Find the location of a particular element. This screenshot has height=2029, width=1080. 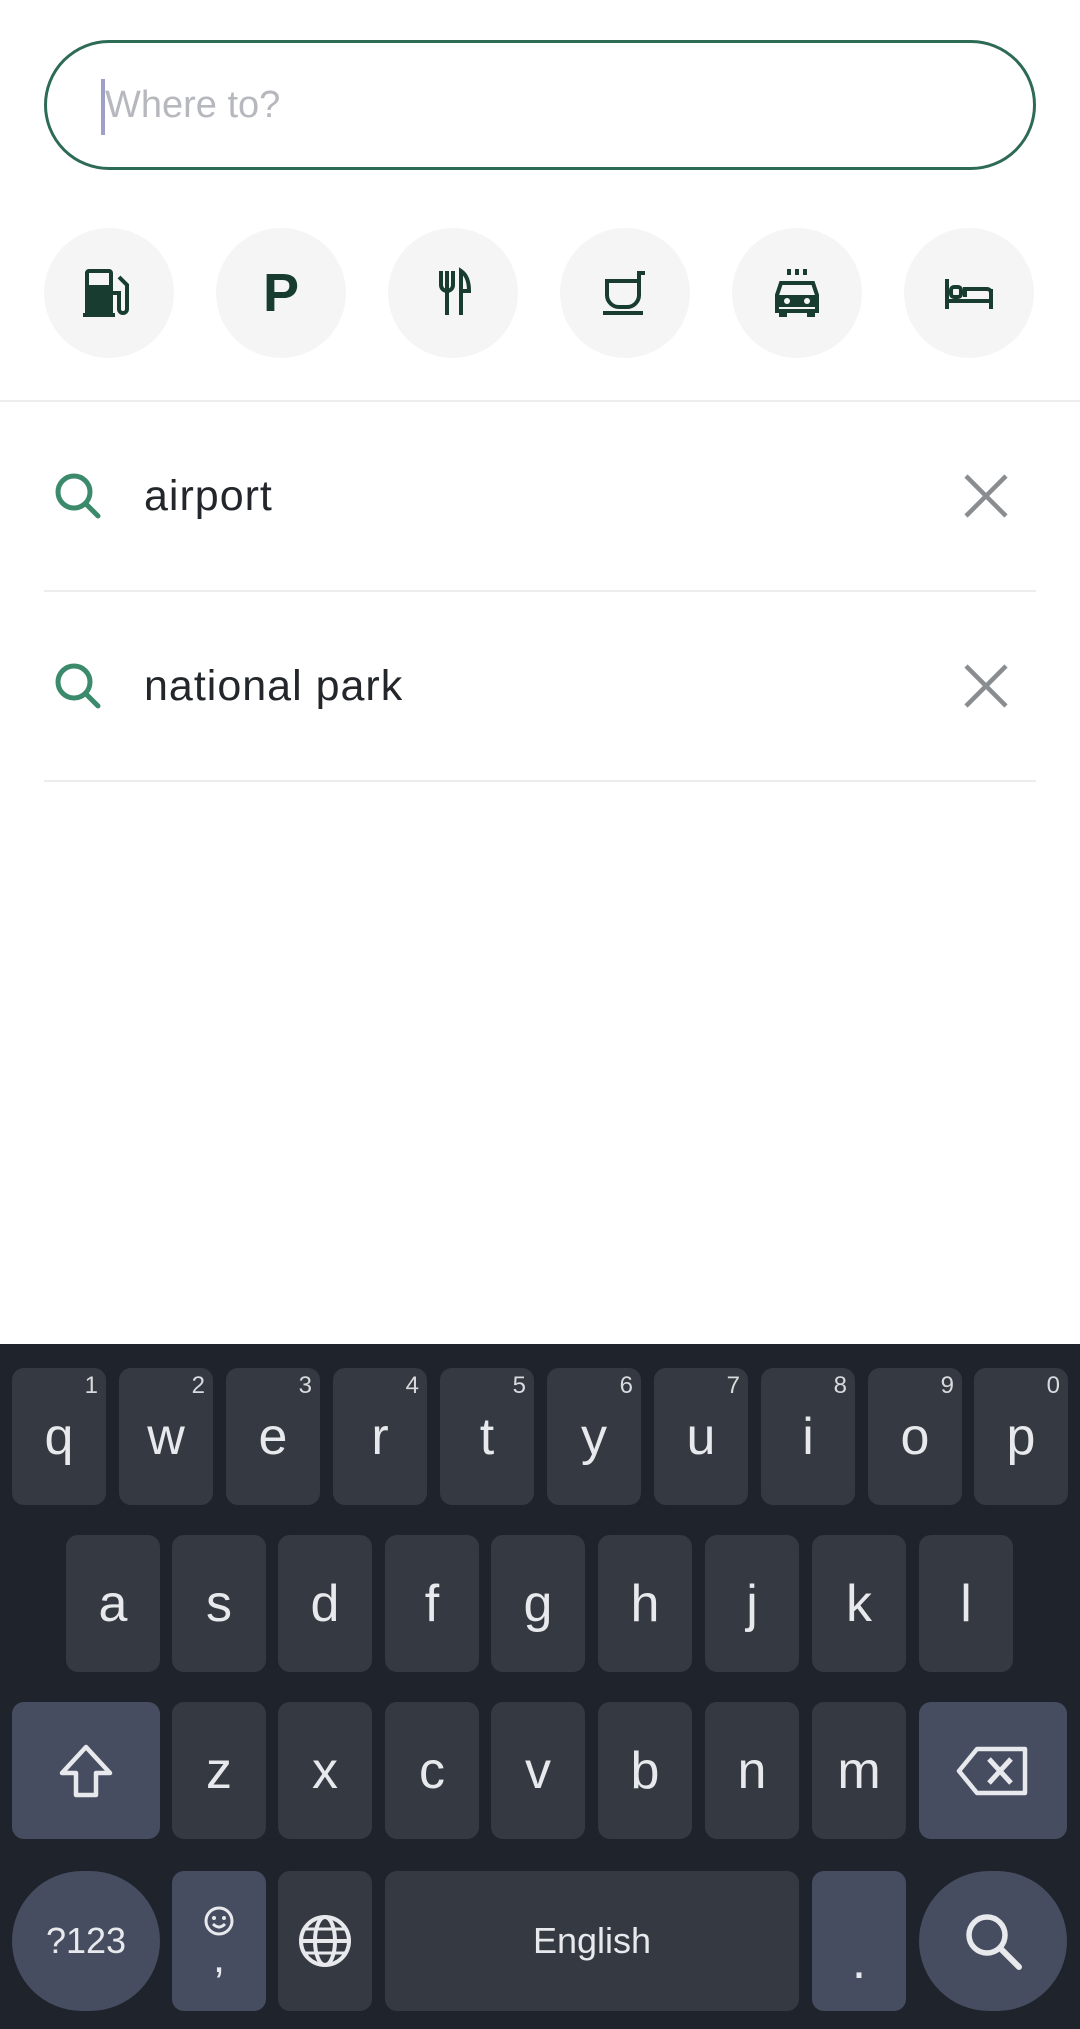

parking-button: P is located at coordinates (281, 293).